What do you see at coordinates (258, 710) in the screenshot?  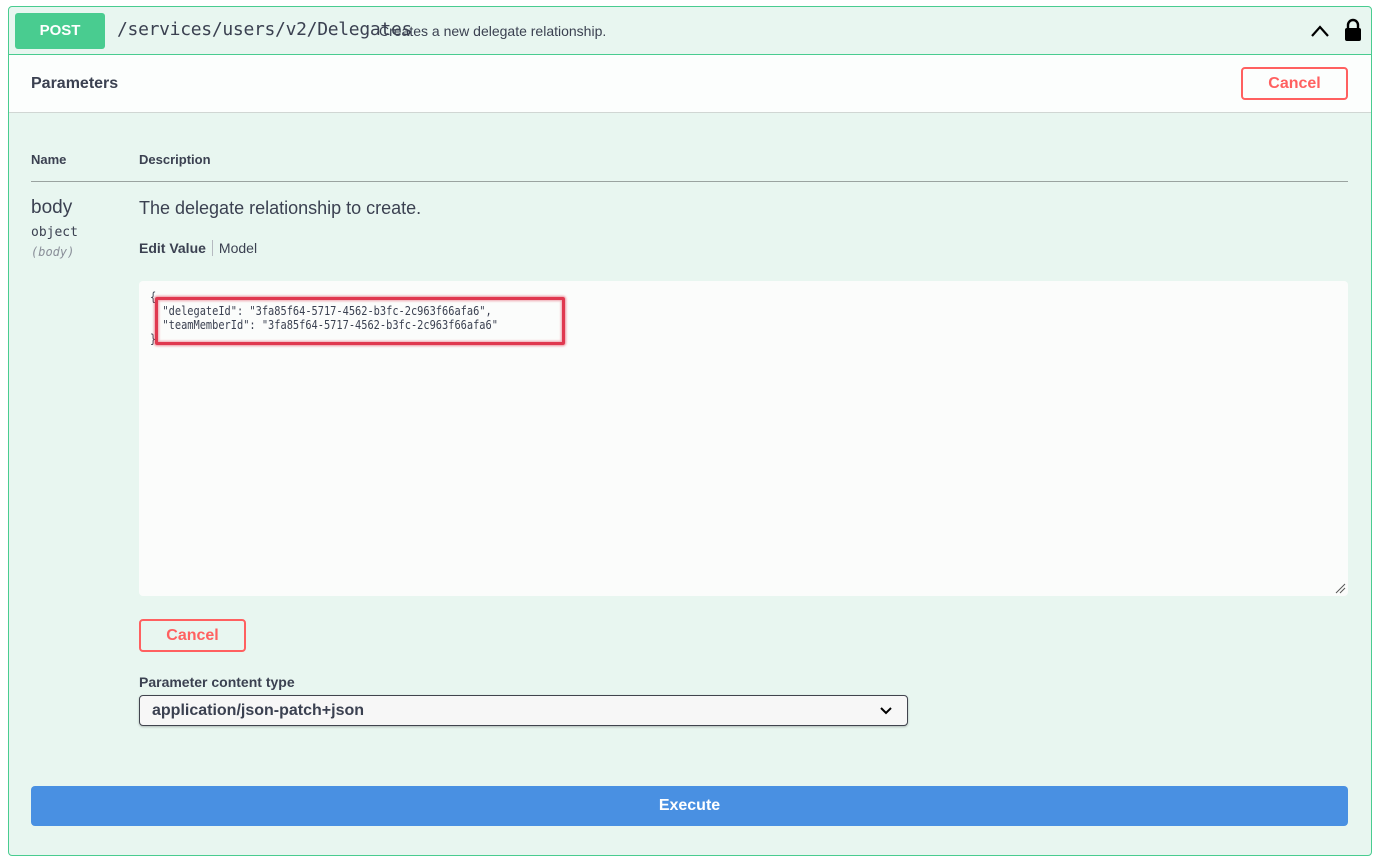 I see `content-type-selected: application/json-patch+json` at bounding box center [258, 710].